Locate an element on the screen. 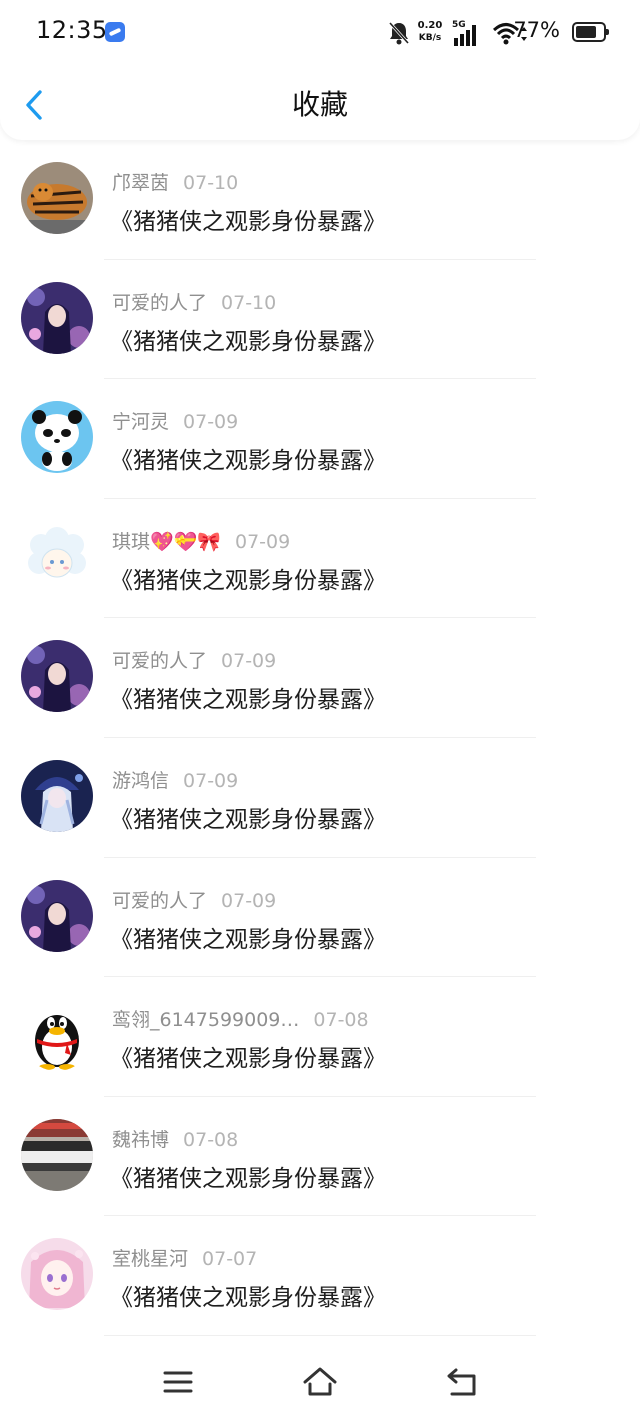 This screenshot has height=1422, width=640. item-meta: 鸾翎_6147599009… 07-08 is located at coordinates (240, 1018).